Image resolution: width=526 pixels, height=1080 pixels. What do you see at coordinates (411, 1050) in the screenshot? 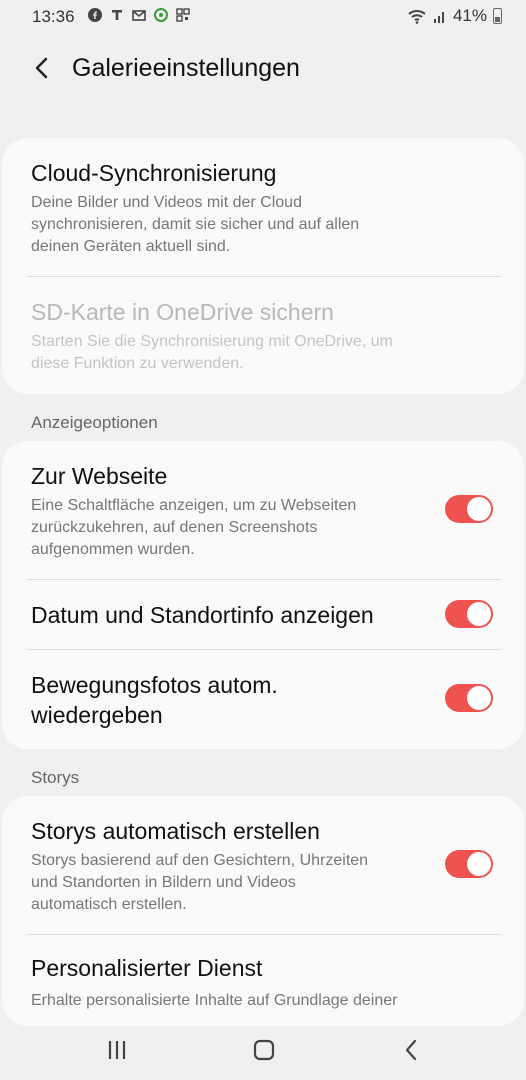
I see `back-nav-icon` at bounding box center [411, 1050].